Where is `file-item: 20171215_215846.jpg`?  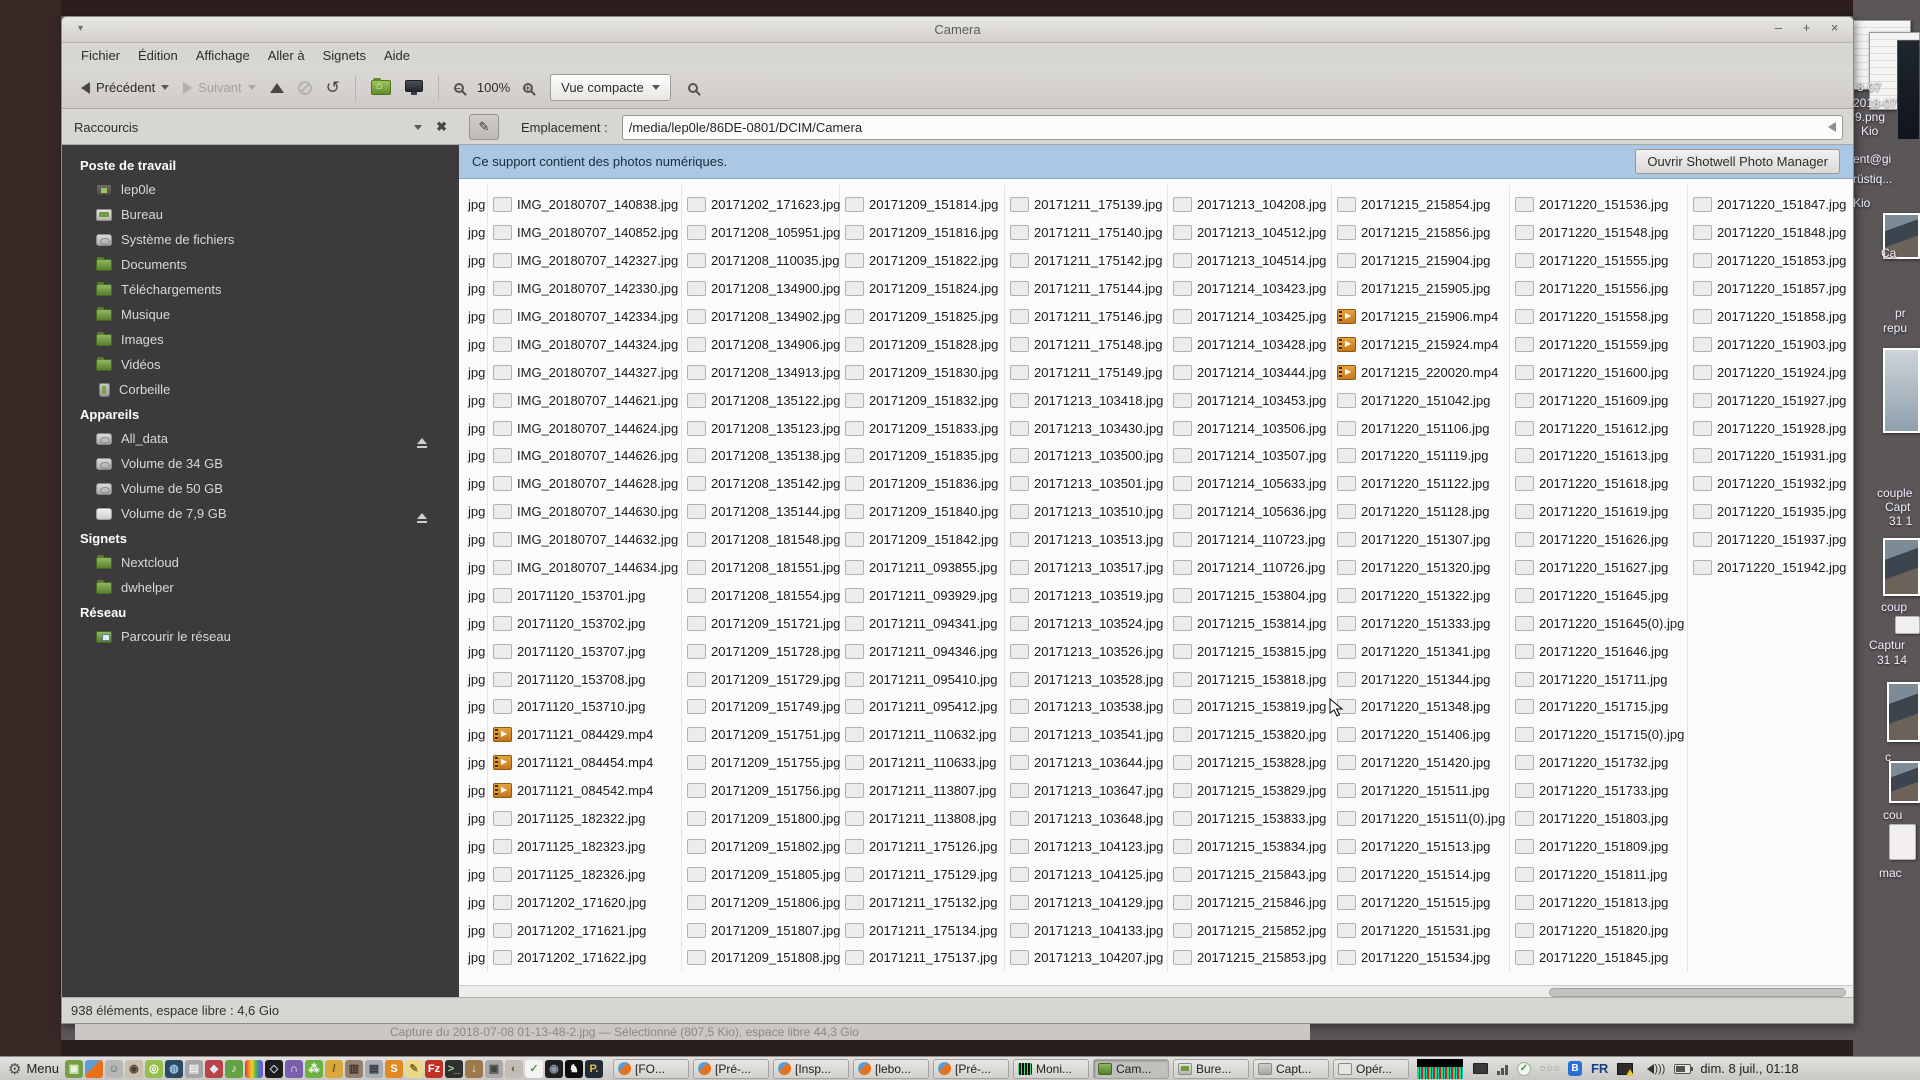 file-item: 20171215_215846.jpg is located at coordinates (1249, 902).